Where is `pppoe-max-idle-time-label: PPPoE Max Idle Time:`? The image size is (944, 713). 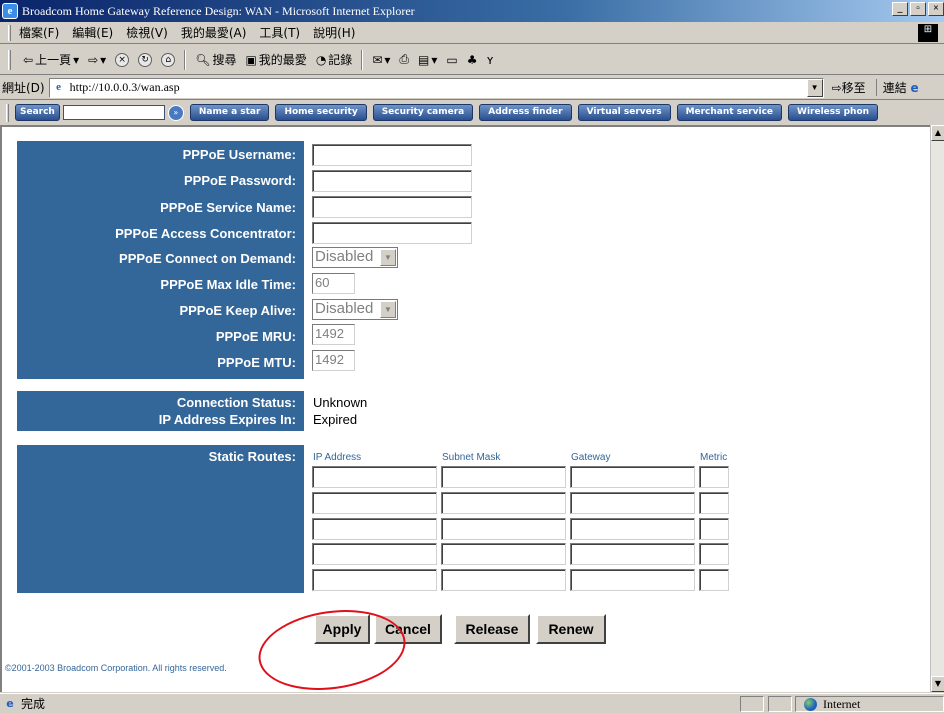 pppoe-max-idle-time-label: PPPoE Max Idle Time: is located at coordinates (228, 284).